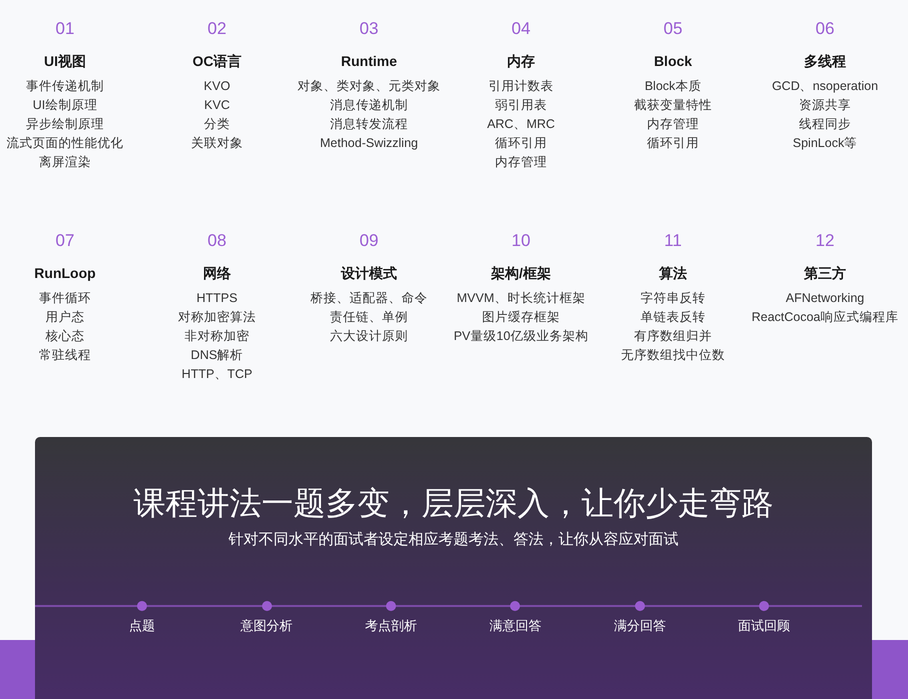 This screenshot has height=699, width=908. What do you see at coordinates (217, 355) in the screenshot?
I see `topic-item: DNS解析` at bounding box center [217, 355].